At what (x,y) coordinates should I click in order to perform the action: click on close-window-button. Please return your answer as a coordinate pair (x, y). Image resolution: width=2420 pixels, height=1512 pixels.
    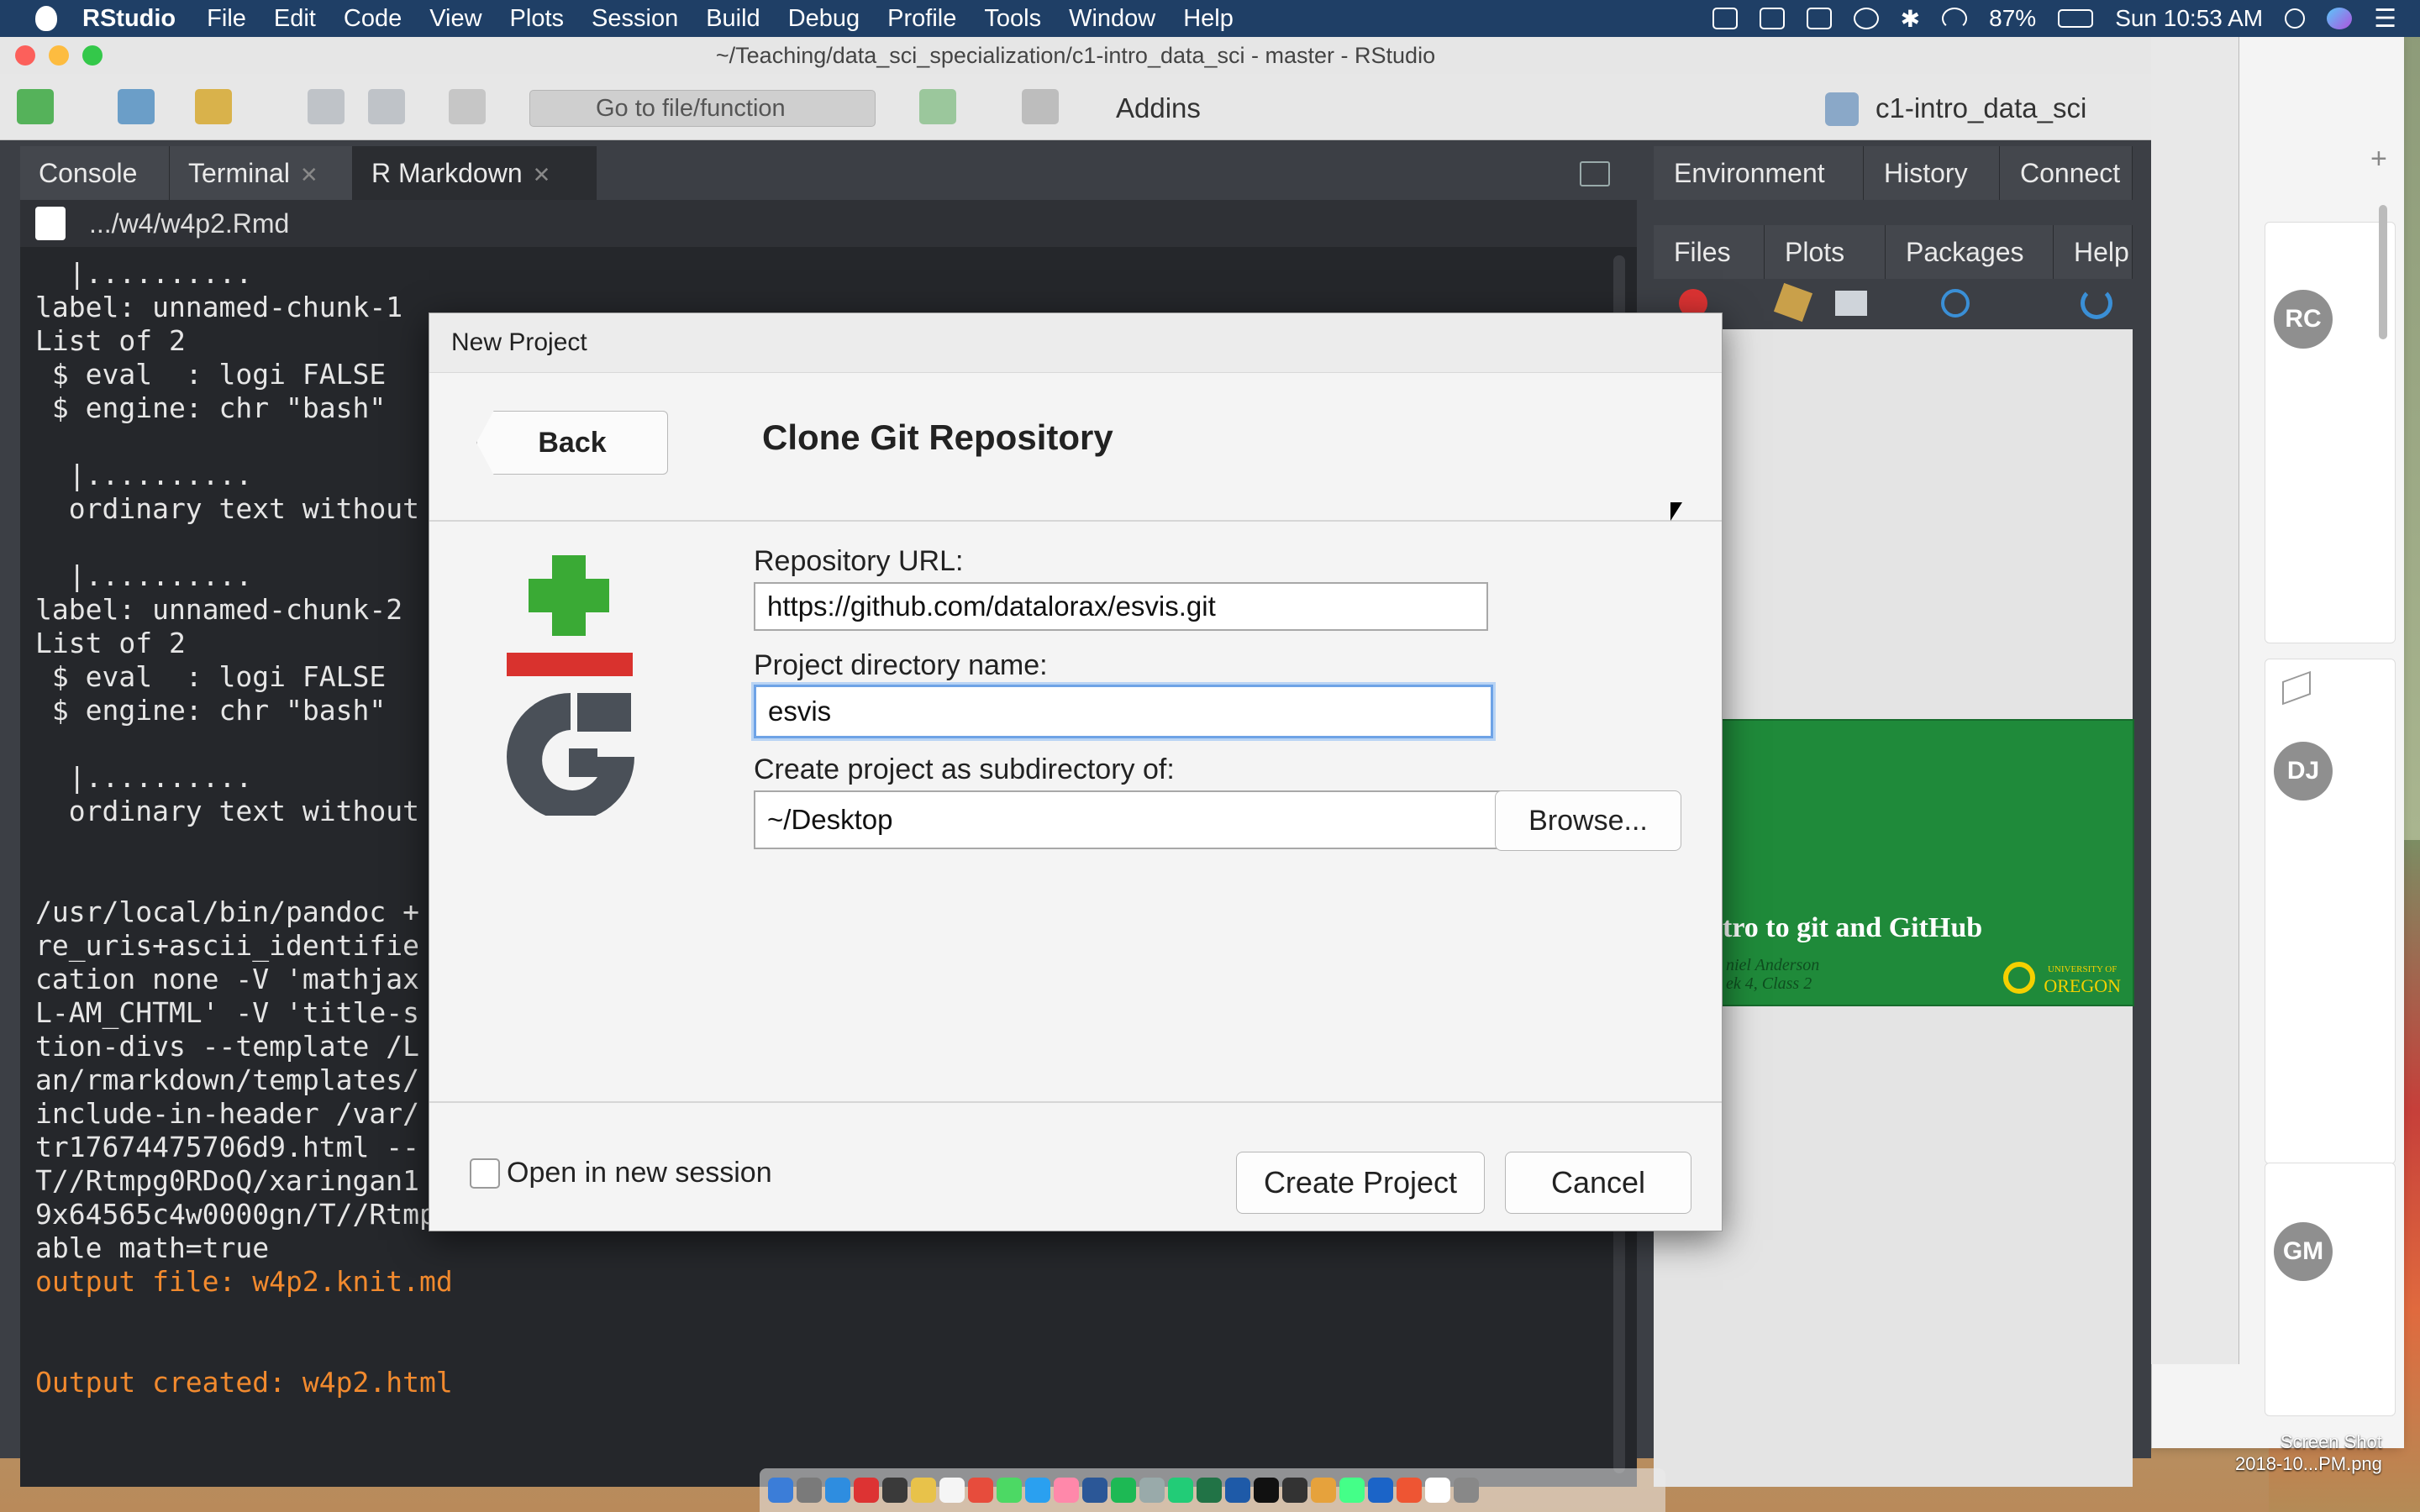
    Looking at the image, I should click on (25, 55).